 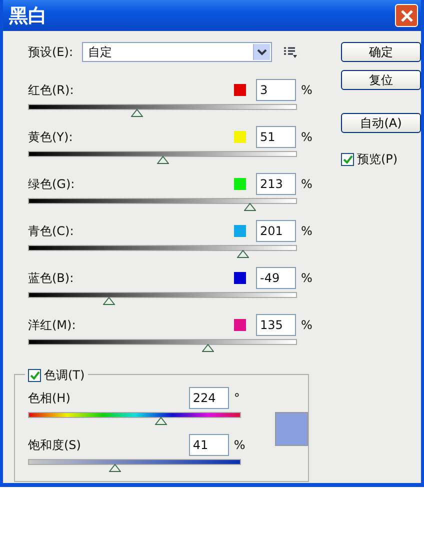 I want to click on value-field: -49, so click(x=276, y=278).